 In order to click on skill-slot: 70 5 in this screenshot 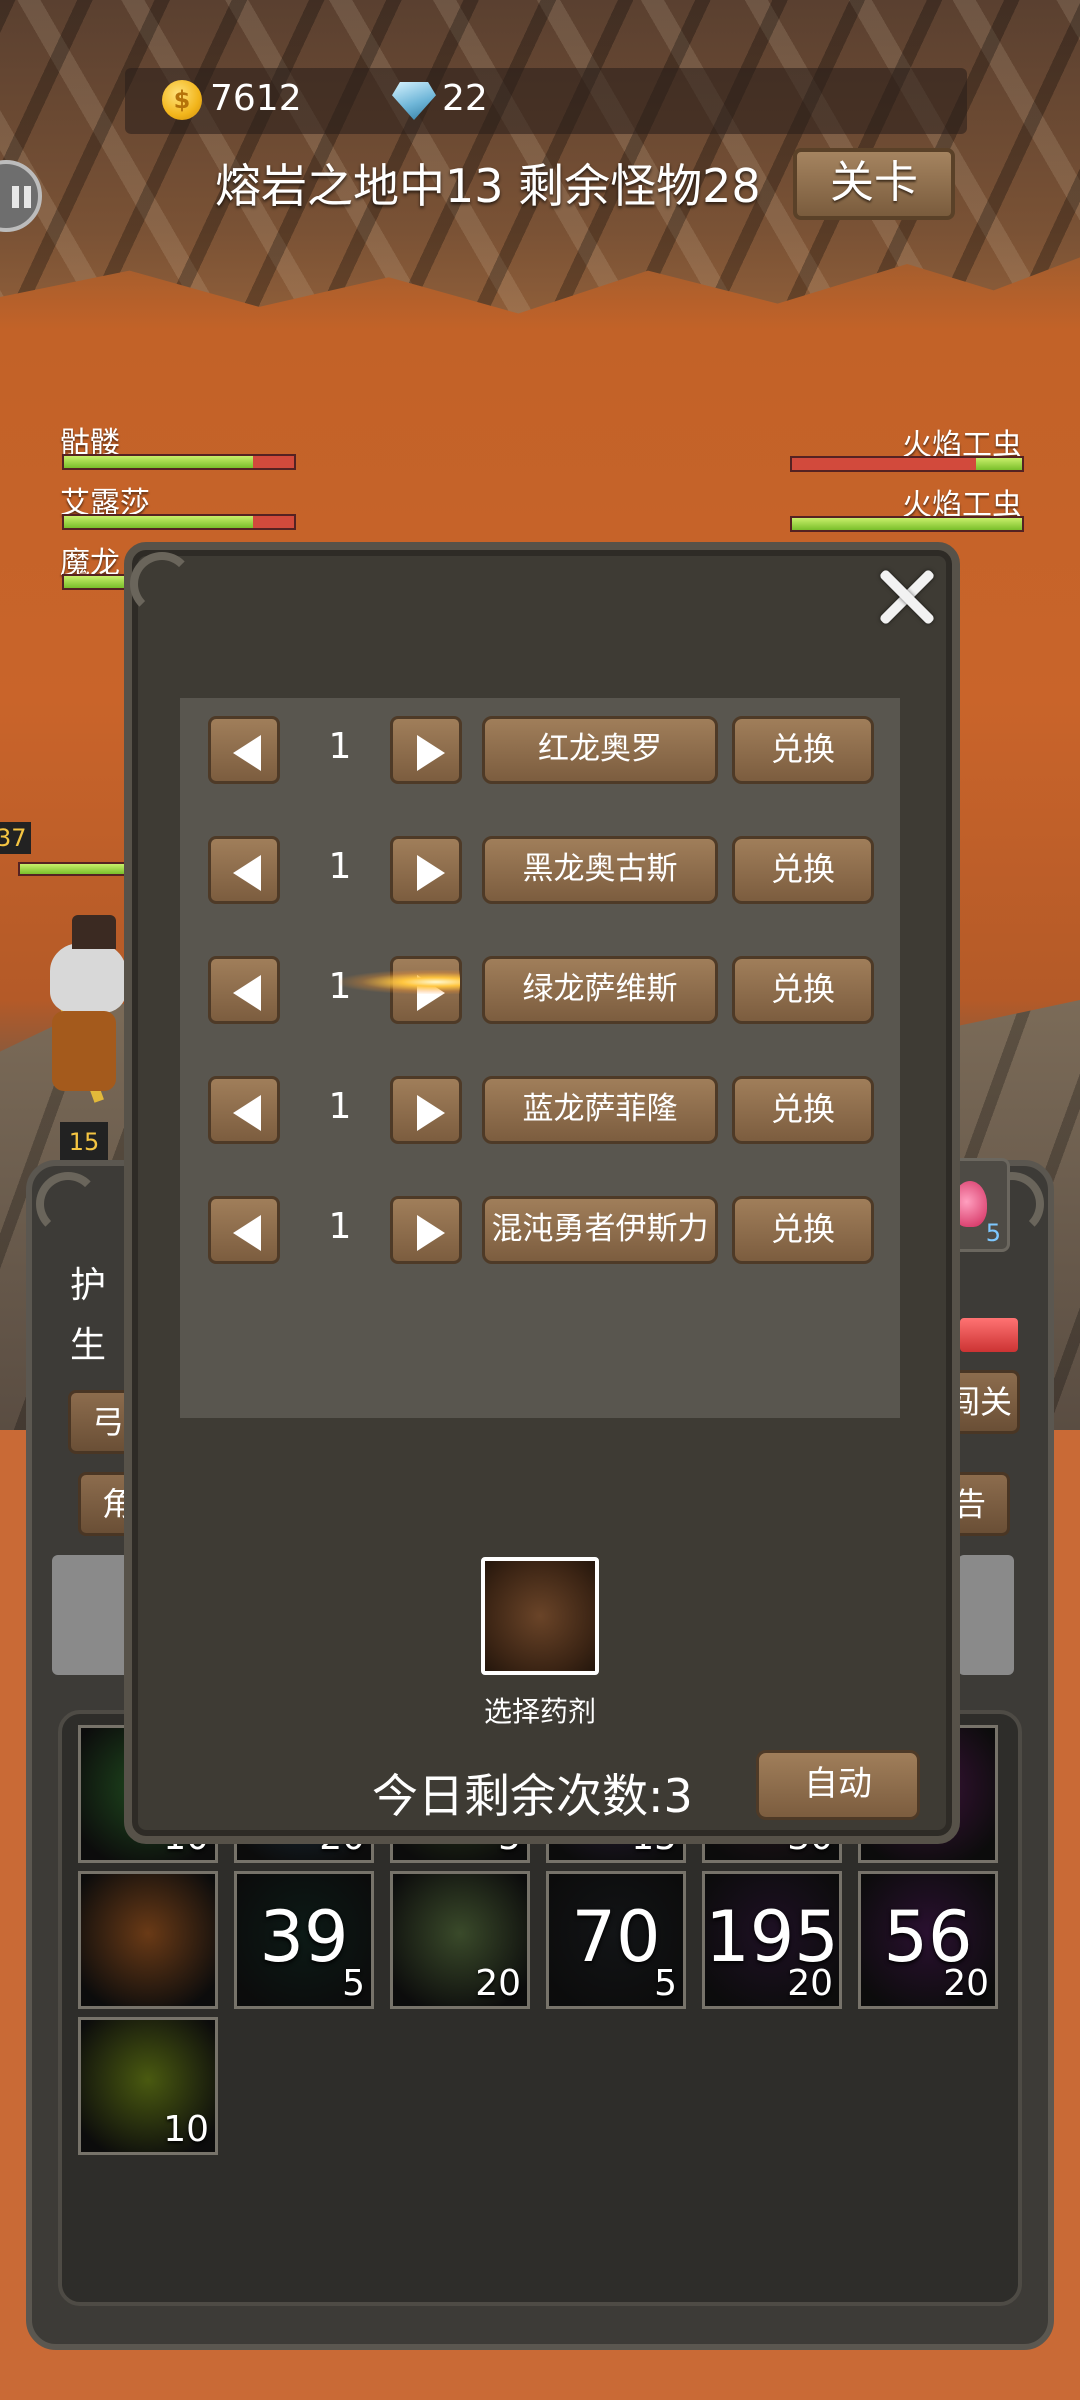, I will do `click(616, 1940)`.